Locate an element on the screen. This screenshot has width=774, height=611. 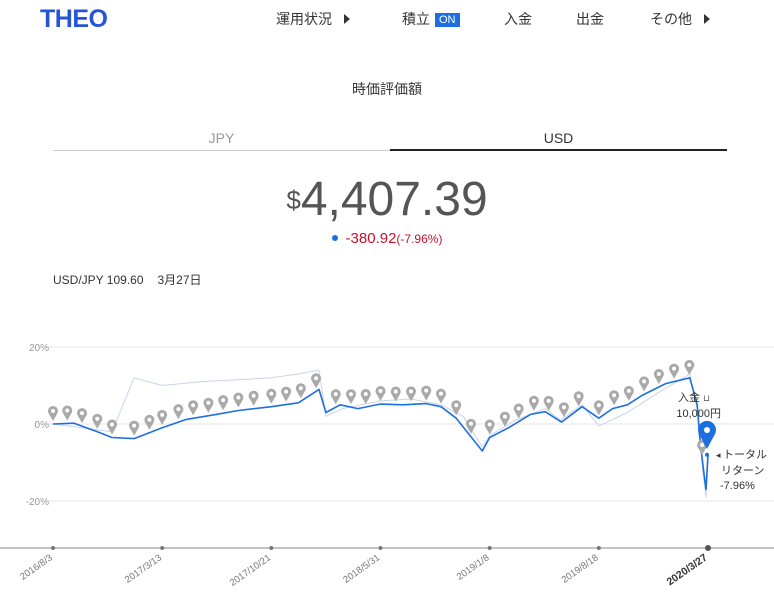
fx-rate: USD/JPY 109.60 is located at coordinates (98, 280).